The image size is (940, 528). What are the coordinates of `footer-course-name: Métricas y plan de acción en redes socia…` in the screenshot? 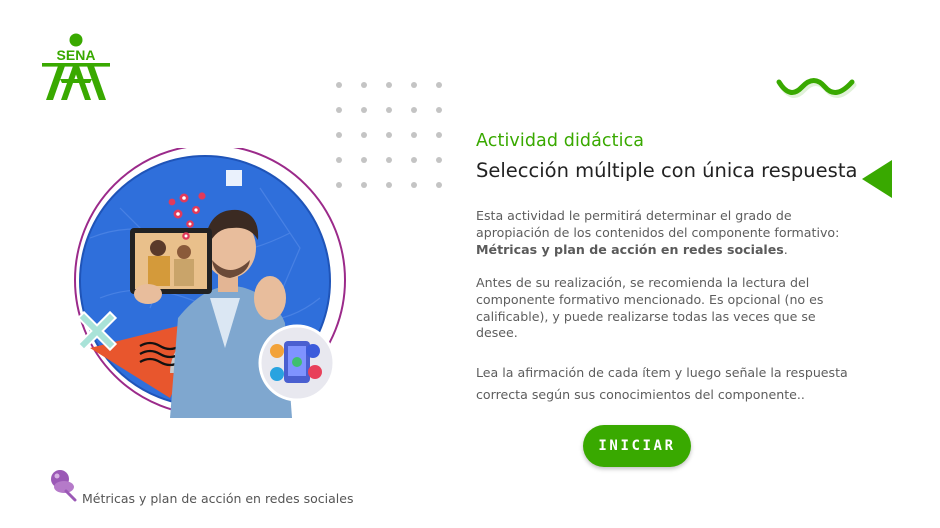 It's located at (218, 498).